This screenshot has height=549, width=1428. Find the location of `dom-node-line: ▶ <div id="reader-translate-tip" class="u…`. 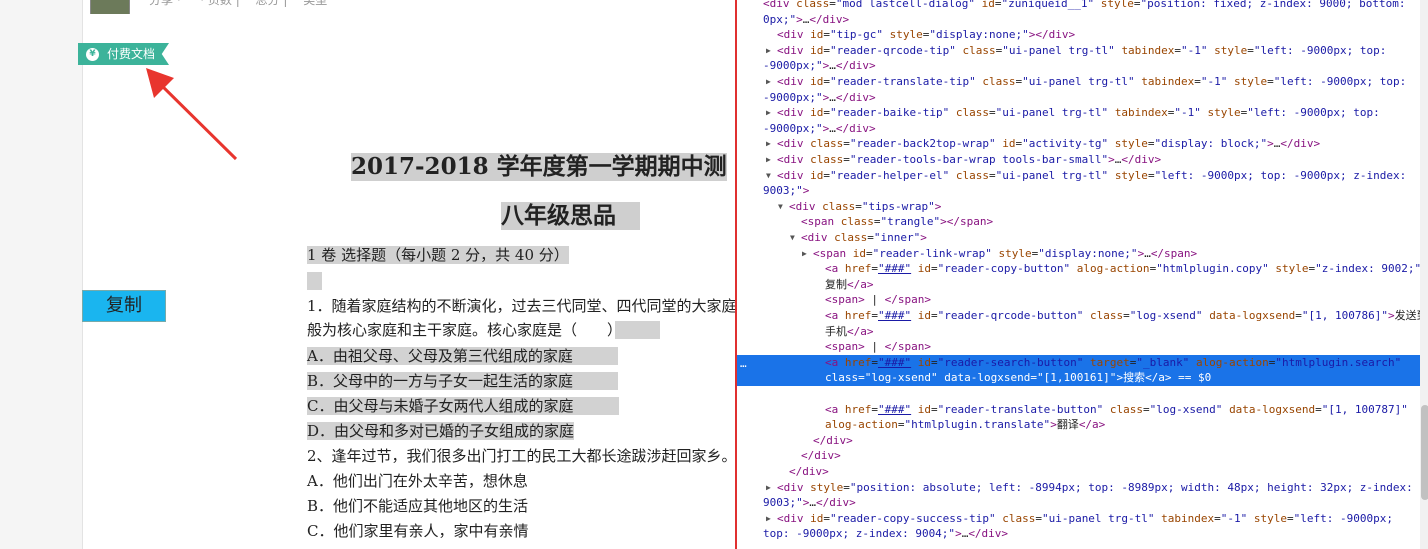

dom-node-line: ▶ <div id="reader-translate-tip" class="u… is located at coordinates (1086, 82).